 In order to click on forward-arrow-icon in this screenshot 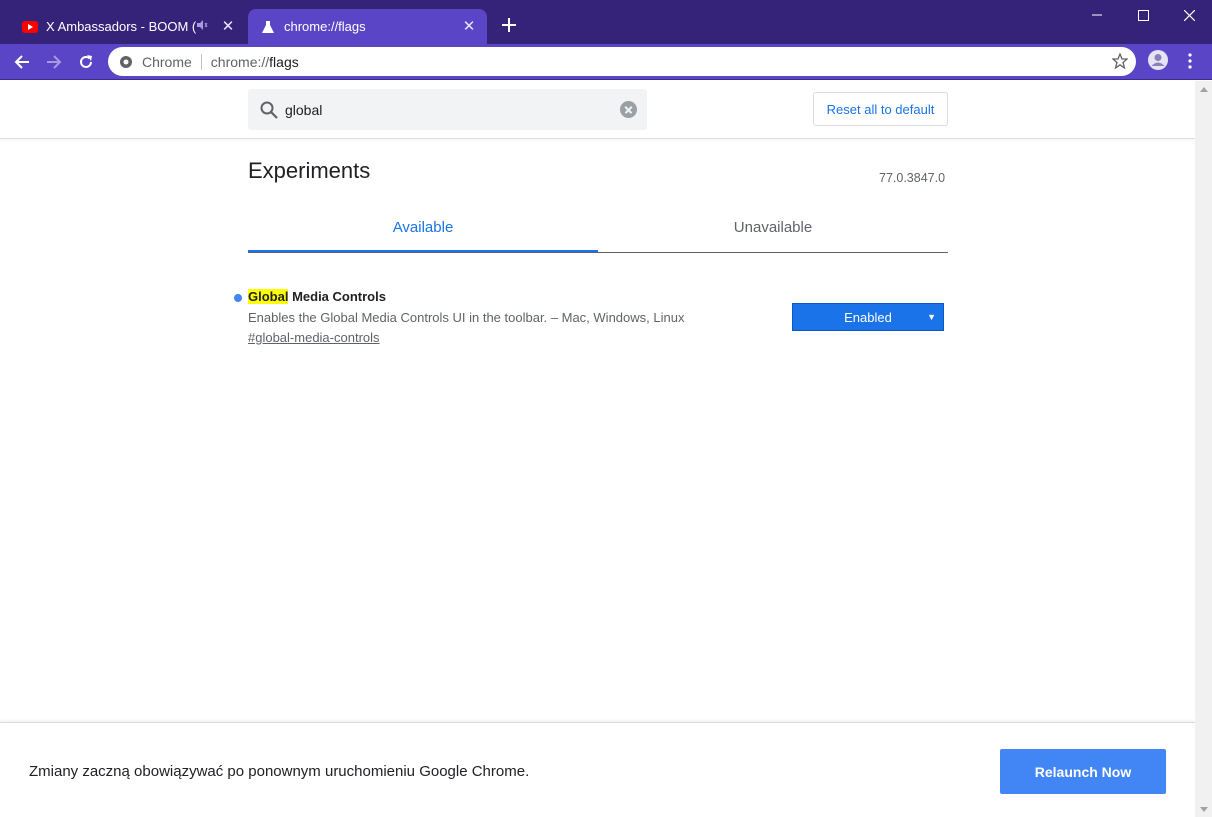, I will do `click(54, 62)`.